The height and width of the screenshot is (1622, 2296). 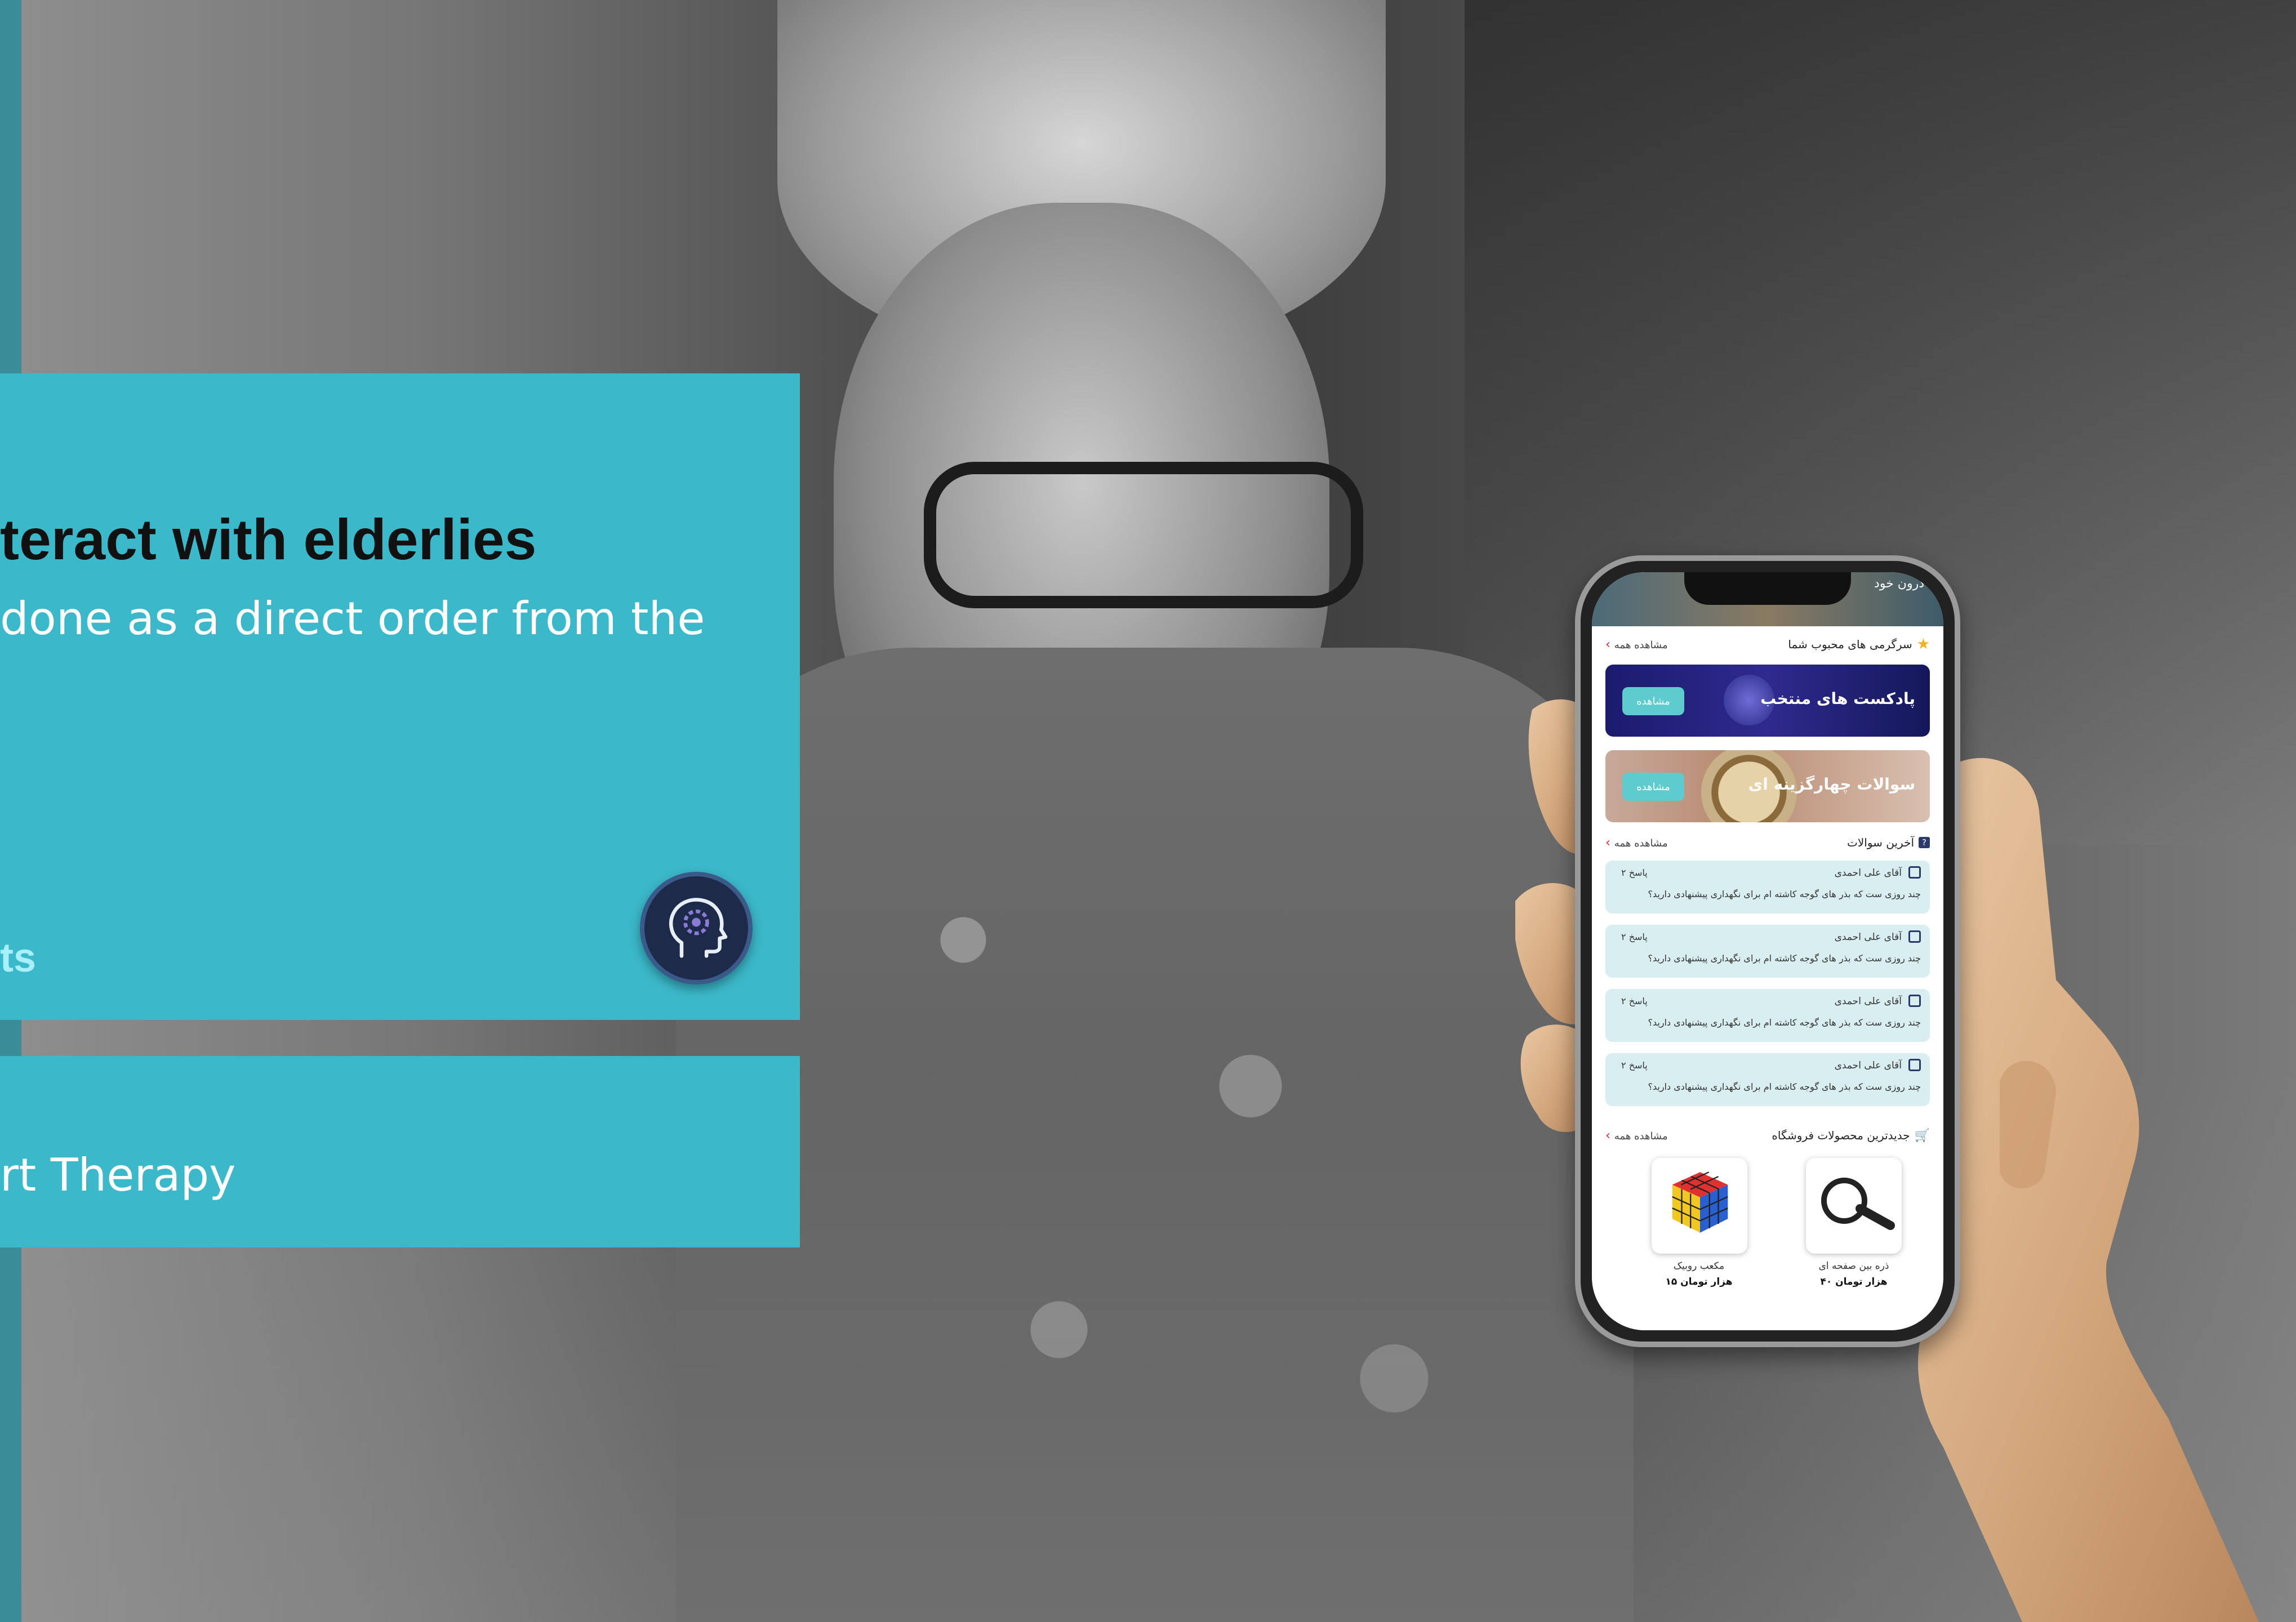 What do you see at coordinates (1831, 784) in the screenshot?
I see `quiz-banner-title: سوالات چهارگزینه ای` at bounding box center [1831, 784].